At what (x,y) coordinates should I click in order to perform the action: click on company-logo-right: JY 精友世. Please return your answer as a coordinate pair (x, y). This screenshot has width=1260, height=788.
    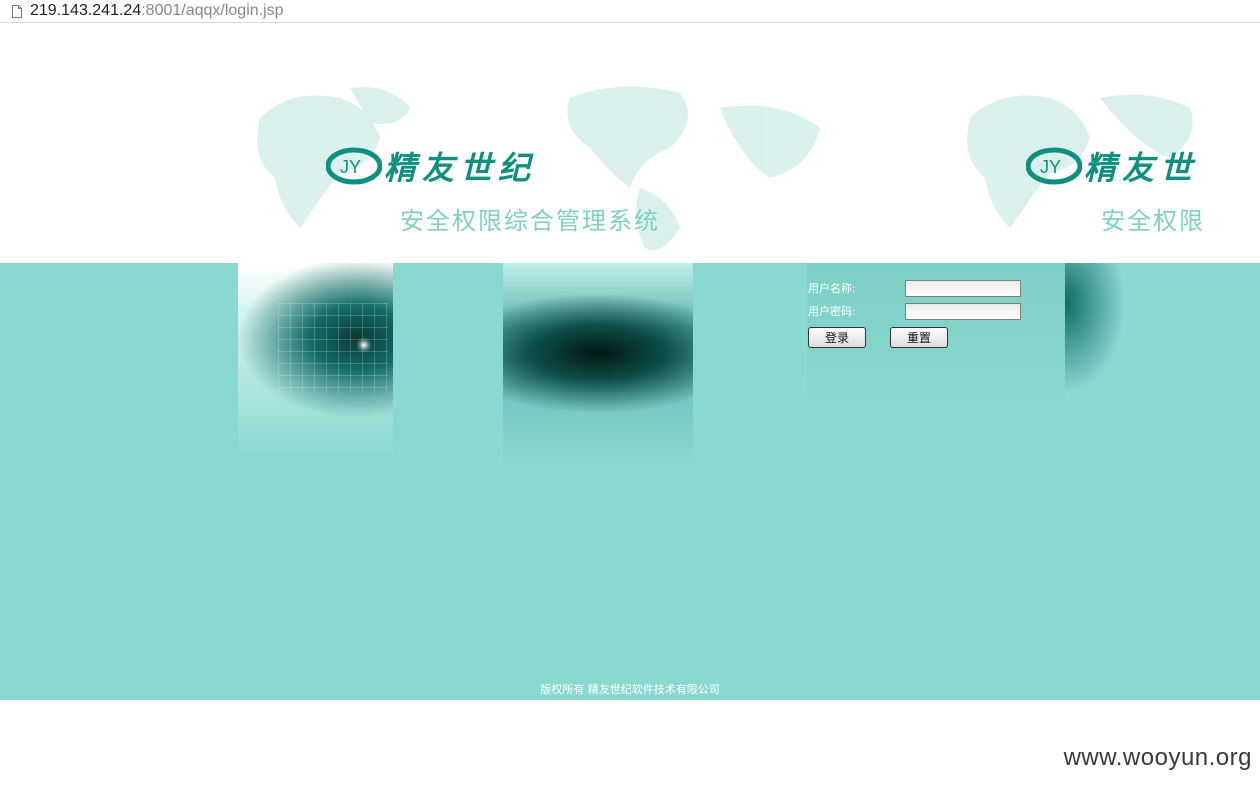
    Looking at the image, I should click on (1112, 166).